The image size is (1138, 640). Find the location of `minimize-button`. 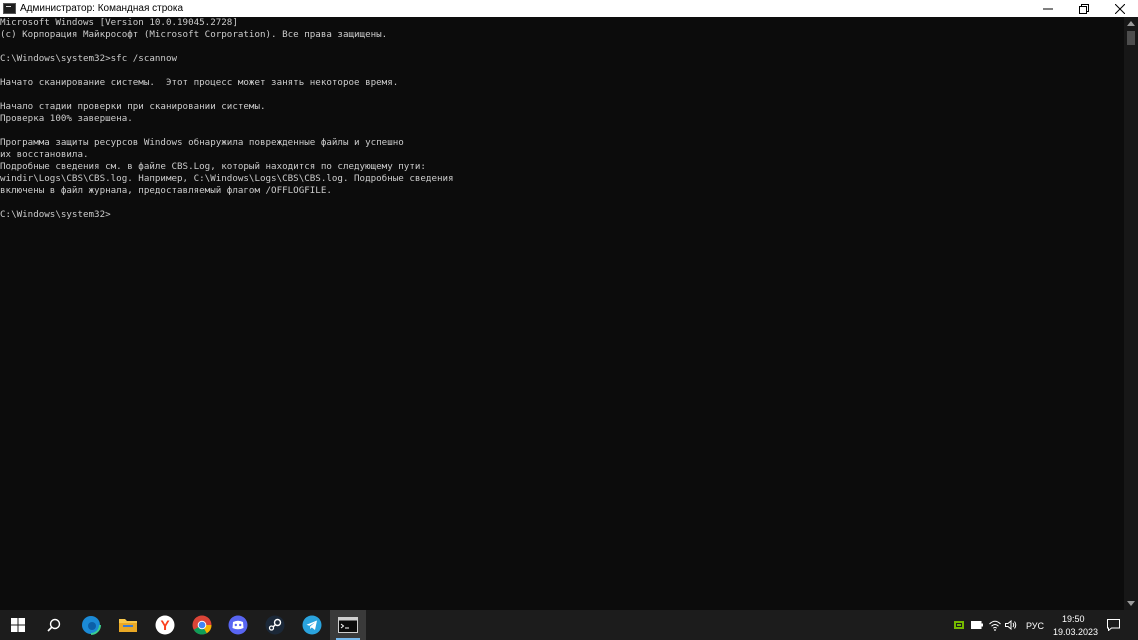

minimize-button is located at coordinates (1048, 8).